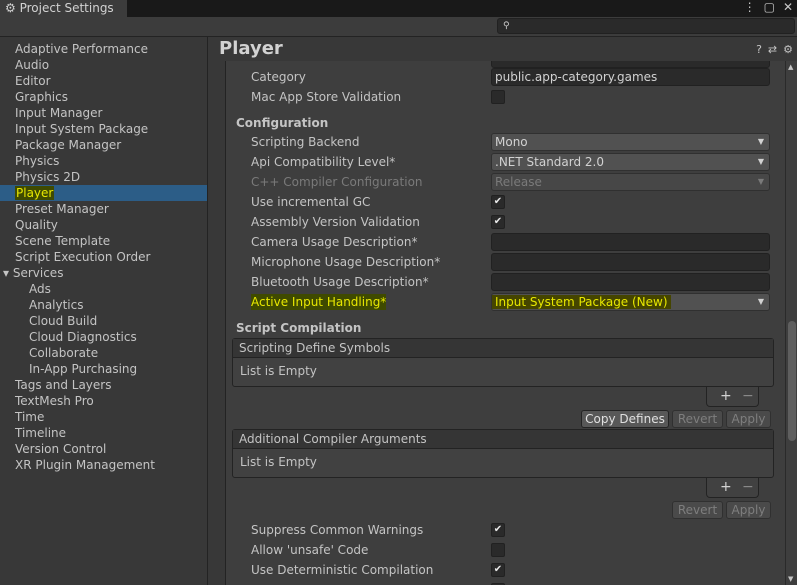  What do you see at coordinates (630, 282) in the screenshot?
I see `bt-desc-field` at bounding box center [630, 282].